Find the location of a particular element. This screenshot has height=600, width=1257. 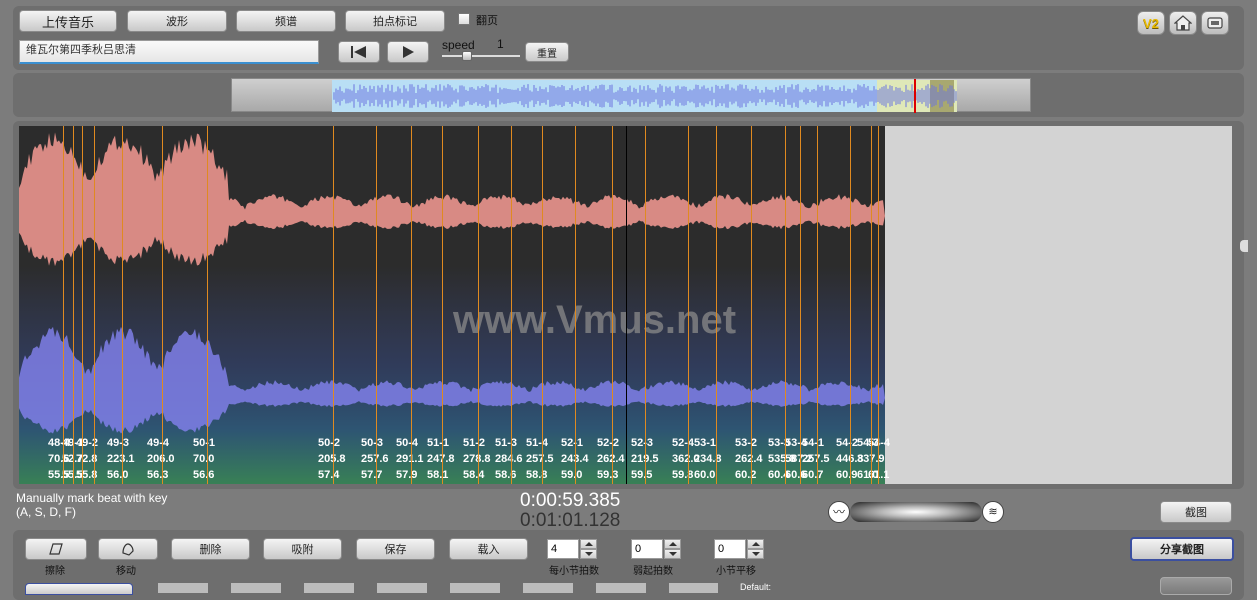

marker-value-2: 60.0 is located at coordinates (705, 475).